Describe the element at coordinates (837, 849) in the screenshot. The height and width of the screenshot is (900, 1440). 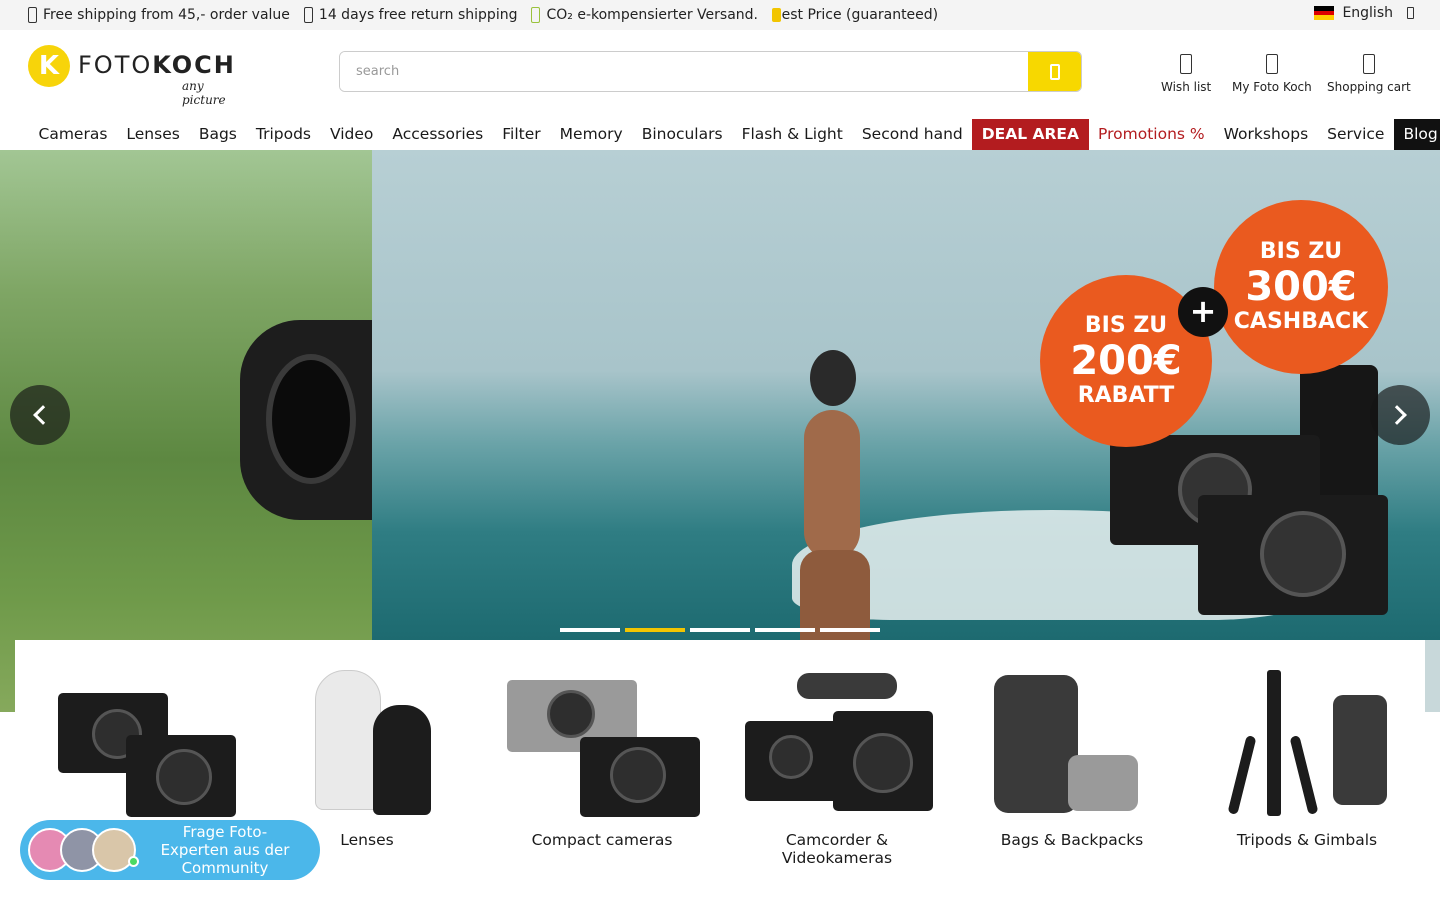
I see `category-label: Camcorder & Videokameras` at that location.